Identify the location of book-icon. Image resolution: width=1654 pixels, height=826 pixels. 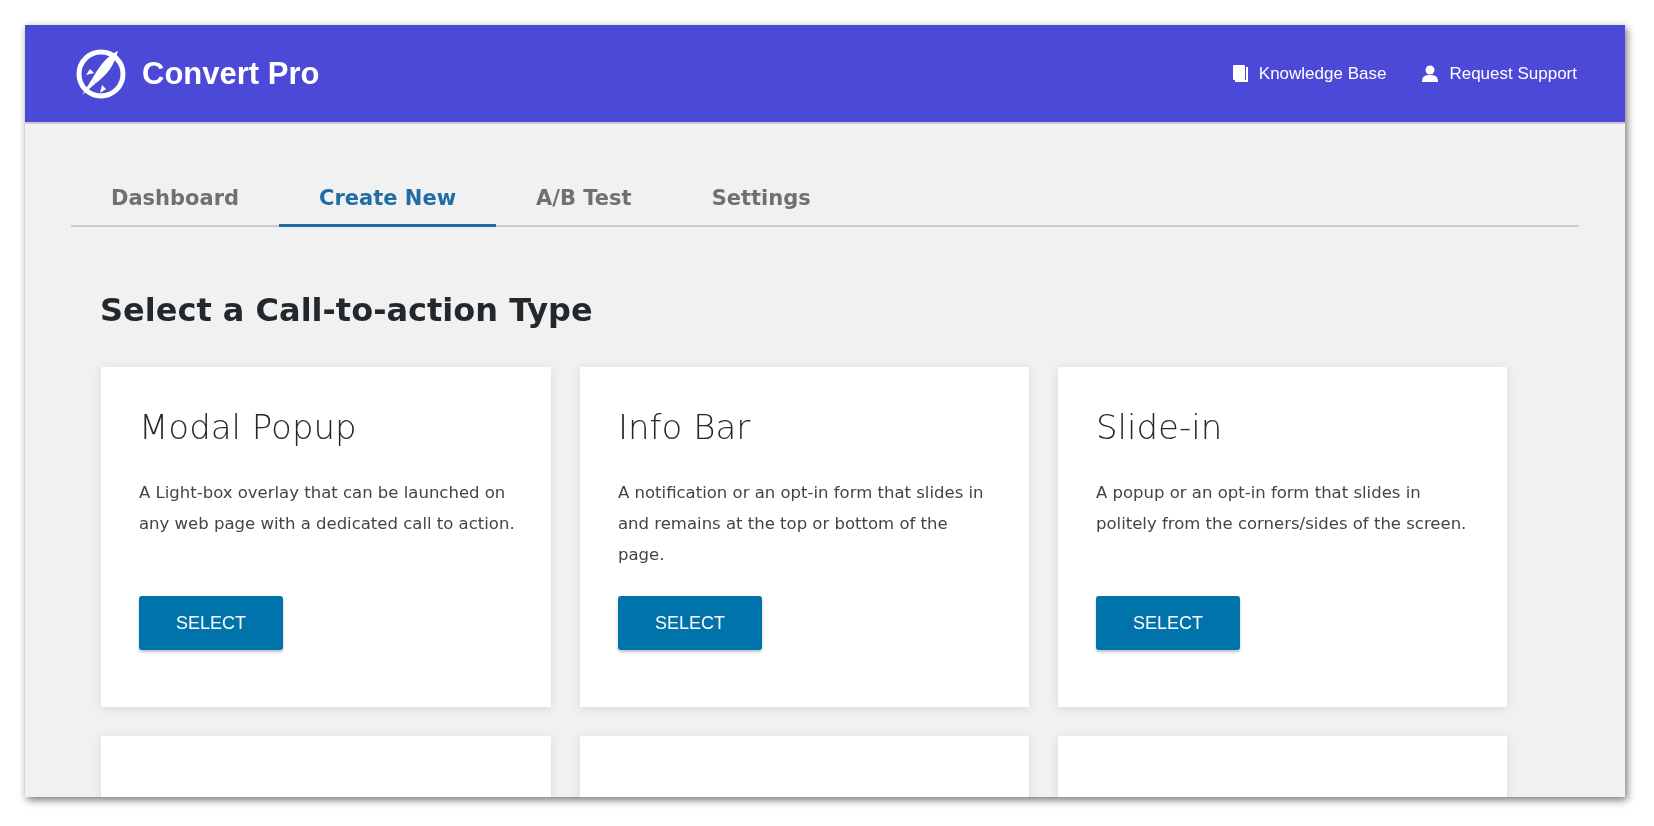
(1239, 73).